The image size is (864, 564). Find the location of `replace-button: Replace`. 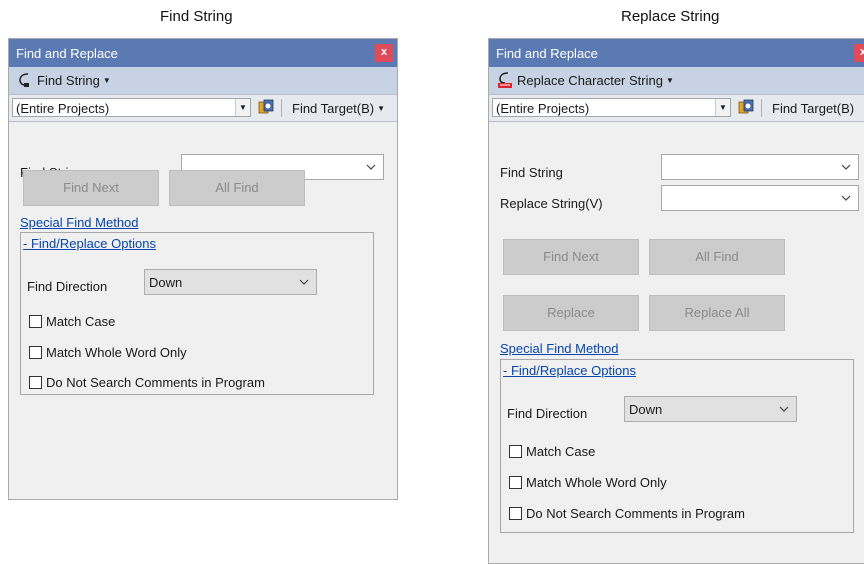

replace-button: Replace is located at coordinates (571, 313).